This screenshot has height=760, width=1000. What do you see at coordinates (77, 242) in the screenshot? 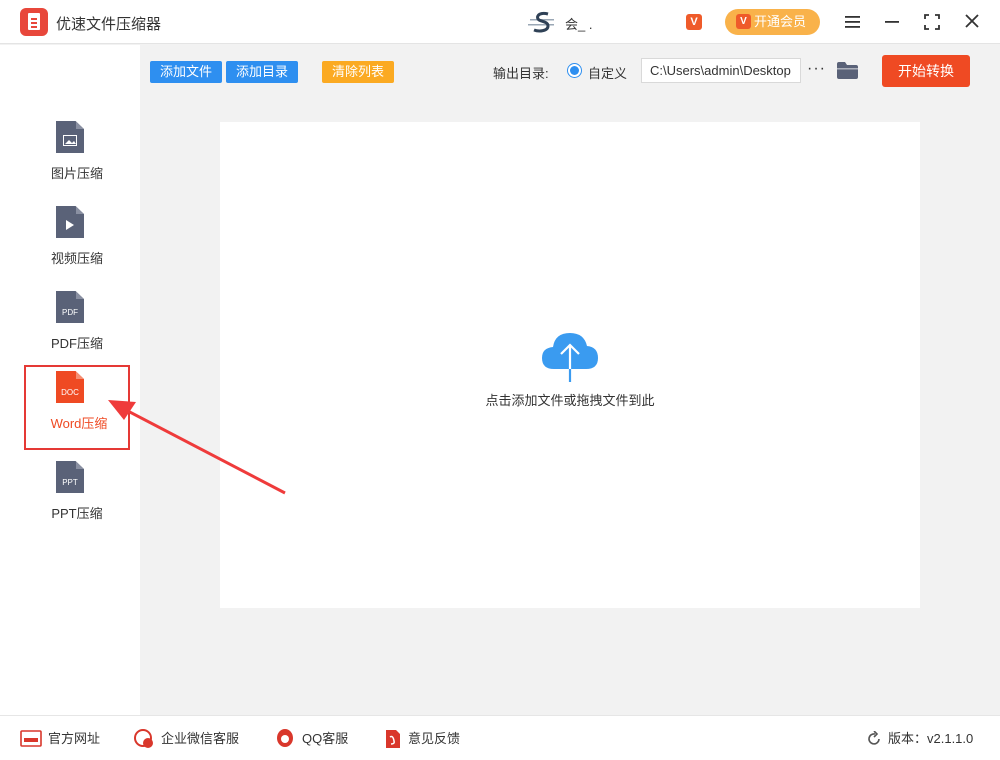
I see `sidebar-item-video-compress: 视频压缩` at bounding box center [77, 242].